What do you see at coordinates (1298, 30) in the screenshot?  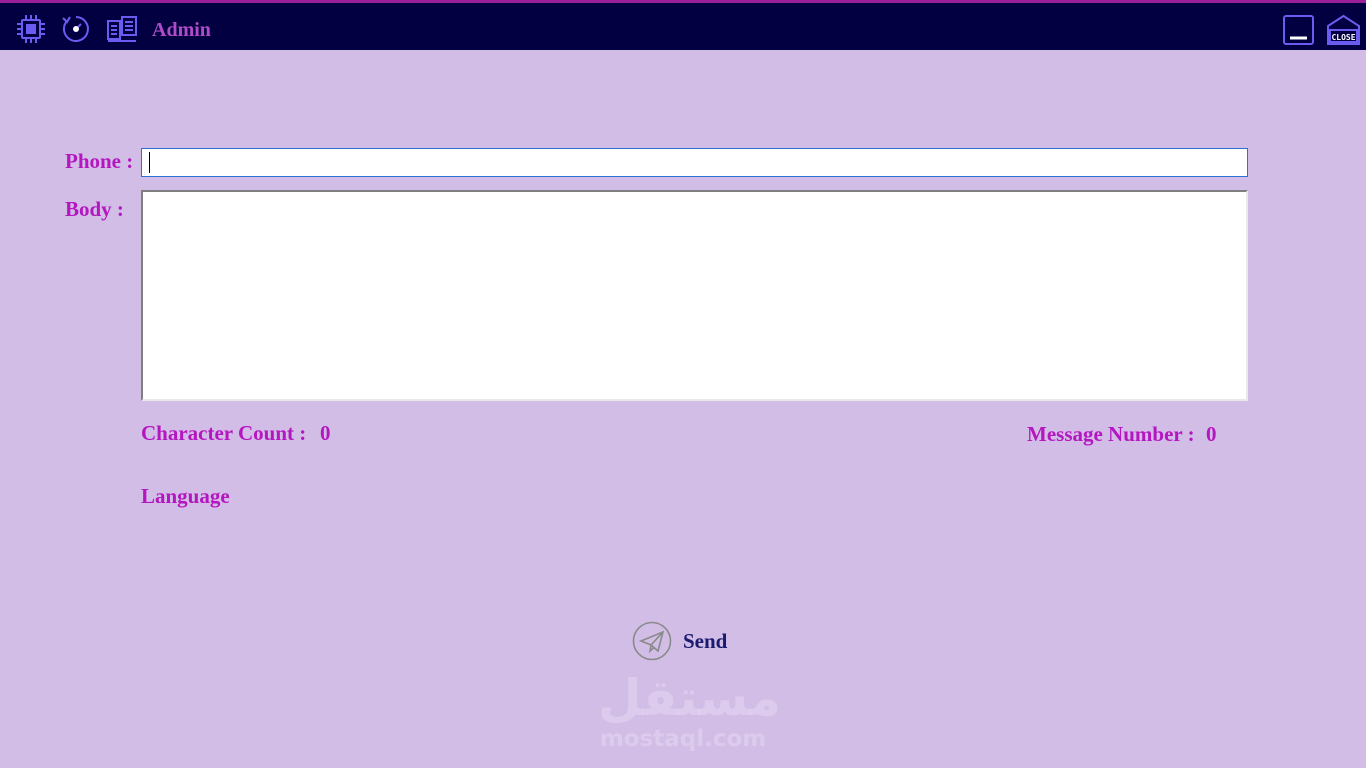 I see `minimize-icon` at bounding box center [1298, 30].